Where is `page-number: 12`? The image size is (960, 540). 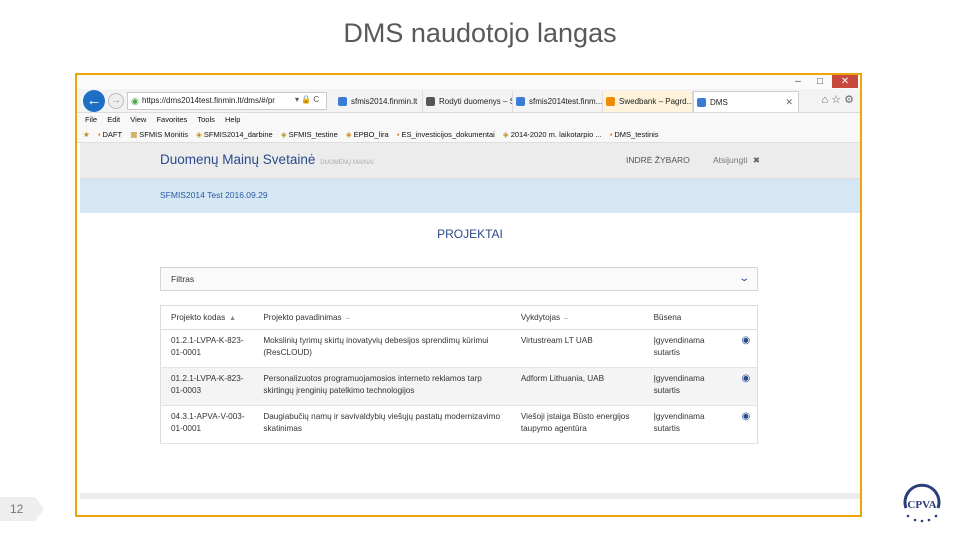
page-number: 12 is located at coordinates (22, 509).